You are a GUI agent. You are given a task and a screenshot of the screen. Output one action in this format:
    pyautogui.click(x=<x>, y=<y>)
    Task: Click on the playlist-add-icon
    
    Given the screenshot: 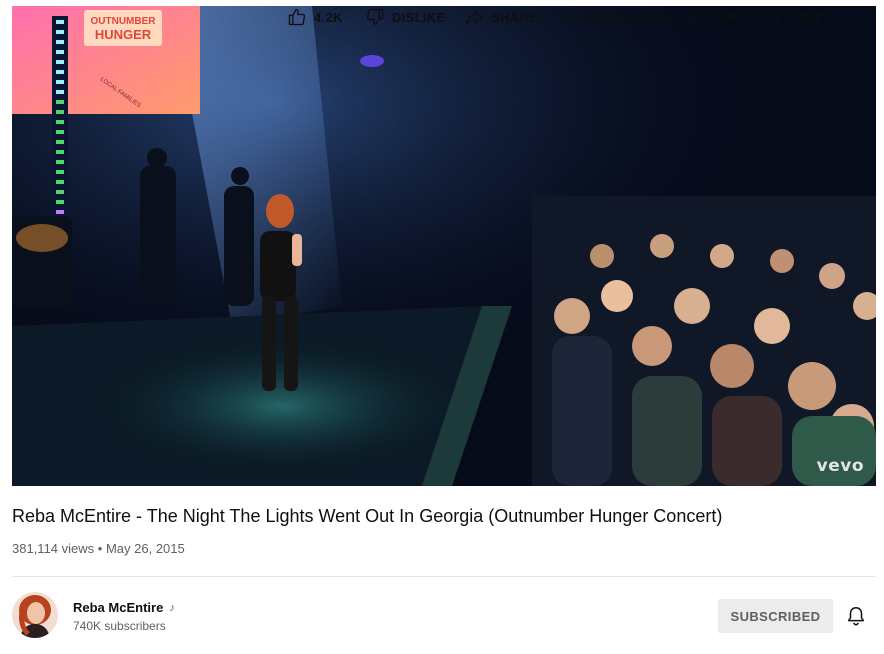 What is the action you would take?
    pyautogui.click(x=771, y=18)
    